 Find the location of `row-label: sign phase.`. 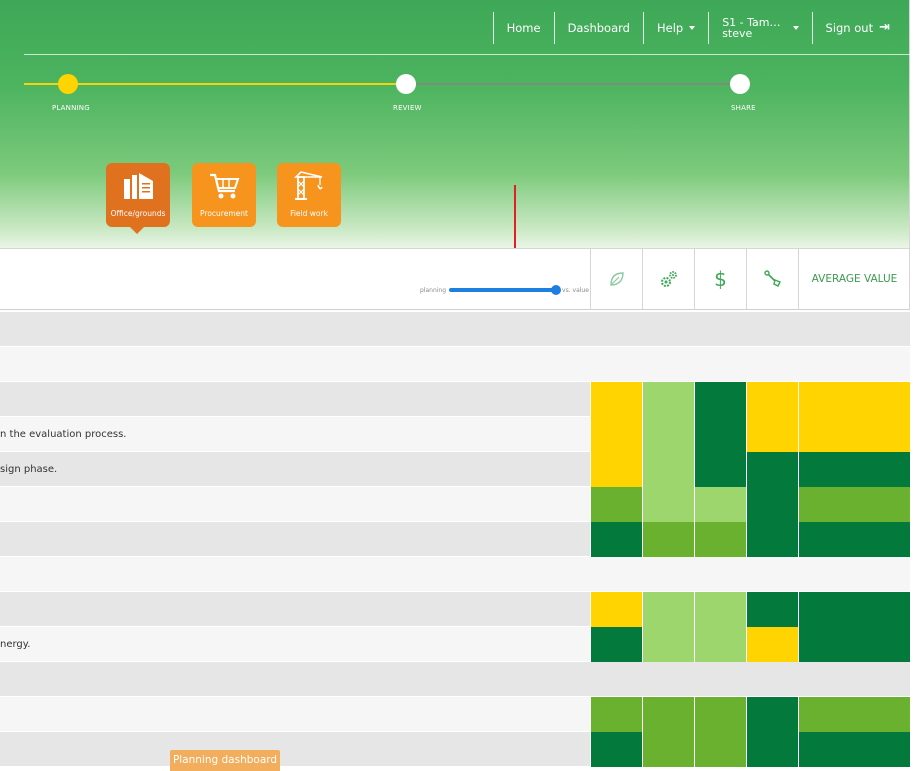

row-label: sign phase. is located at coordinates (29, 469).